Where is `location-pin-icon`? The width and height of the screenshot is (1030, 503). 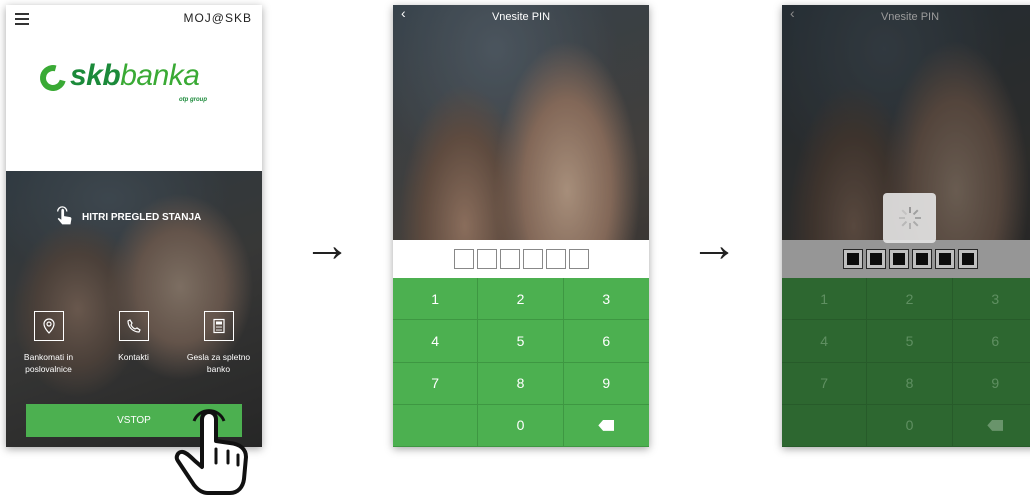
location-pin-icon is located at coordinates (48, 326).